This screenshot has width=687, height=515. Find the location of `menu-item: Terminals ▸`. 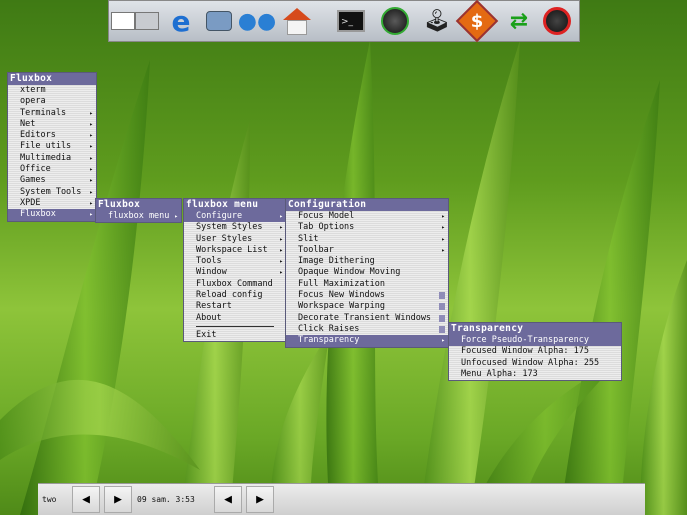

menu-item: Terminals ▸ is located at coordinates (52, 113).